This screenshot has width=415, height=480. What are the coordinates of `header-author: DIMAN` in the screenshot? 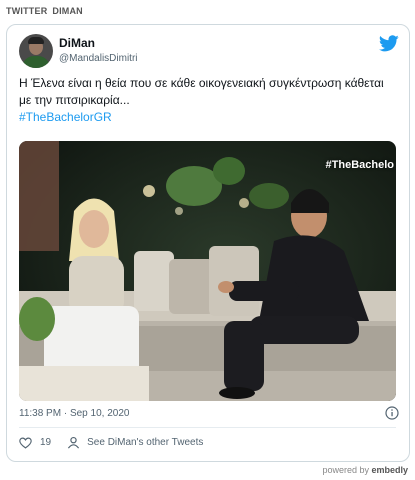 It's located at (67, 11).